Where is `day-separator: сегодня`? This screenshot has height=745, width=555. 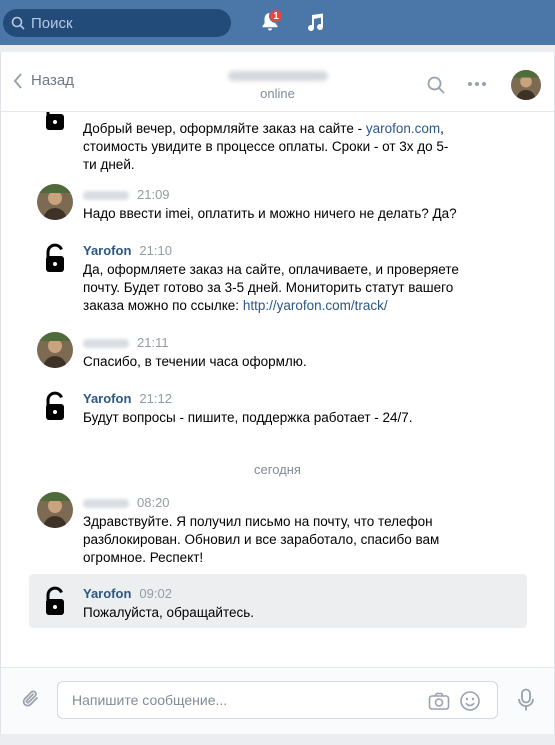
day-separator: сегодня is located at coordinates (277, 469).